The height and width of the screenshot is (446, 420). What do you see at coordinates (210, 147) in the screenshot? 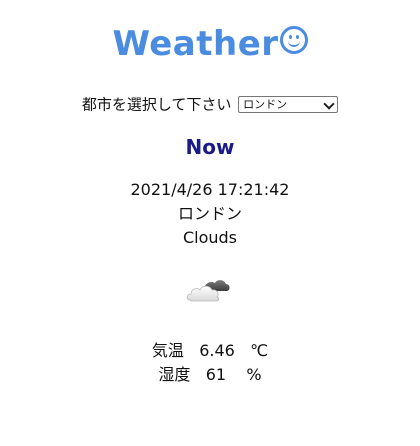
I see `section-heading: Now` at bounding box center [210, 147].